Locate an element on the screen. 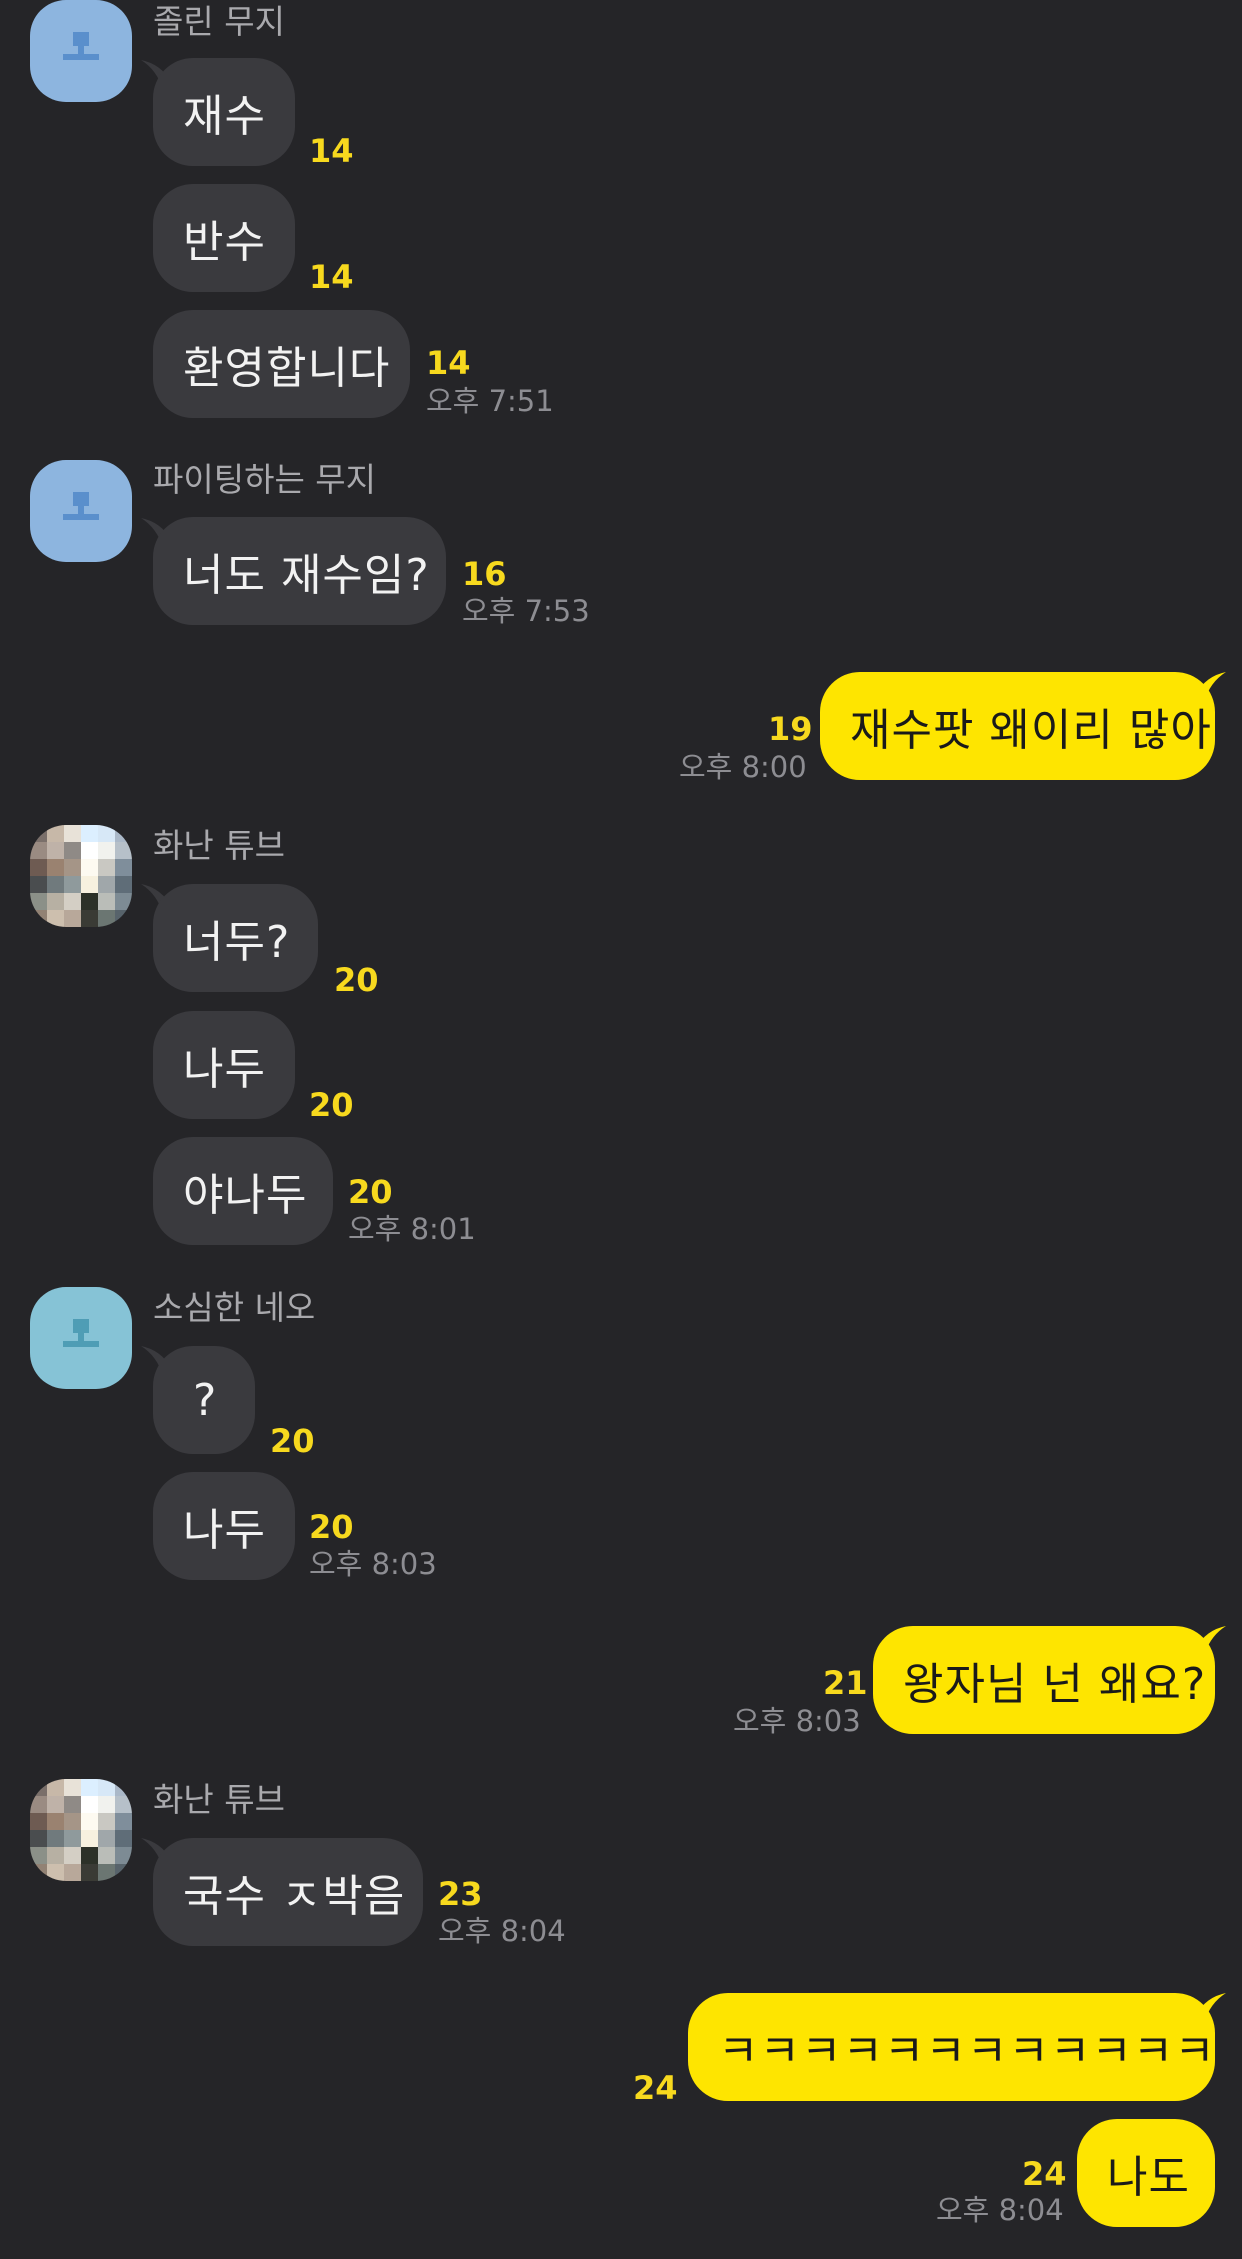 This screenshot has width=1242, height=2259. message-bubble: 국수 ㅈ박음 is located at coordinates (288, 1892).